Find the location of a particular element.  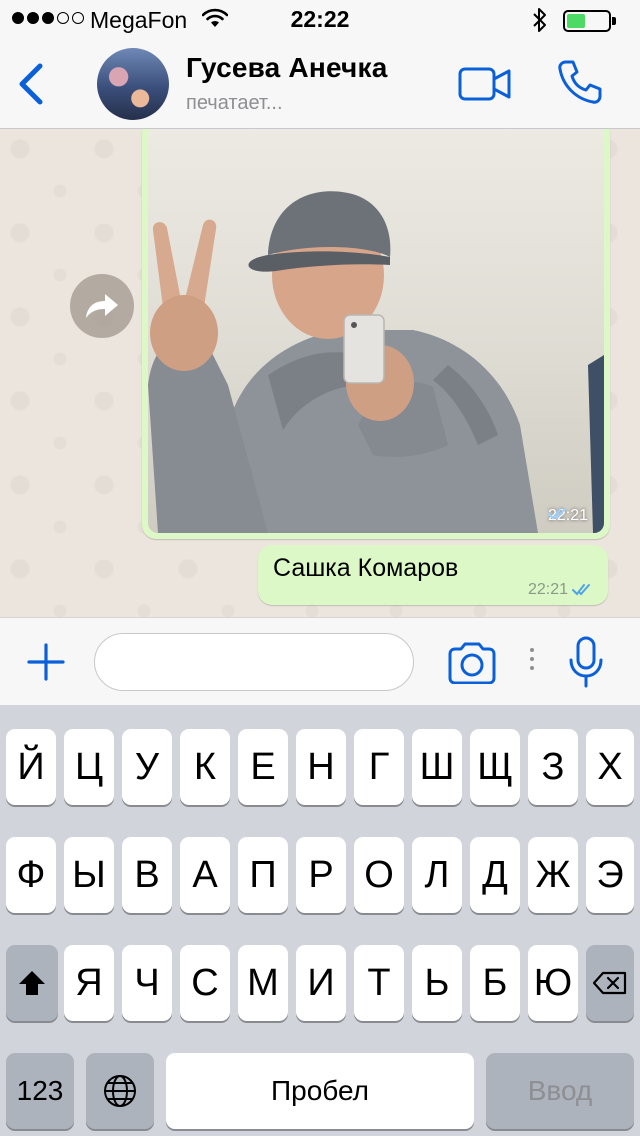

key: Ш is located at coordinates (437, 767).